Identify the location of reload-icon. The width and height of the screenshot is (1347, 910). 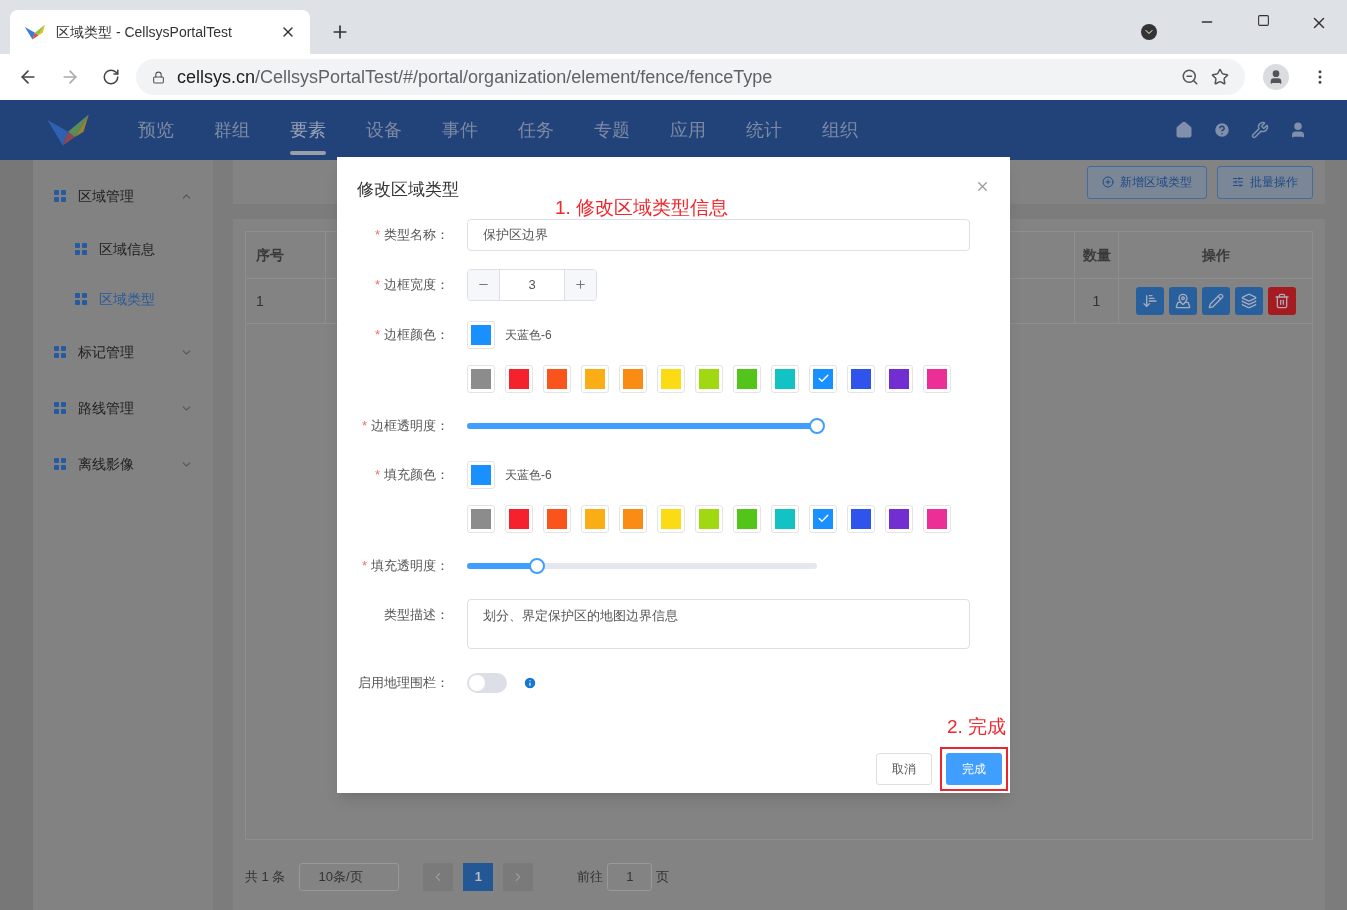
(111, 77).